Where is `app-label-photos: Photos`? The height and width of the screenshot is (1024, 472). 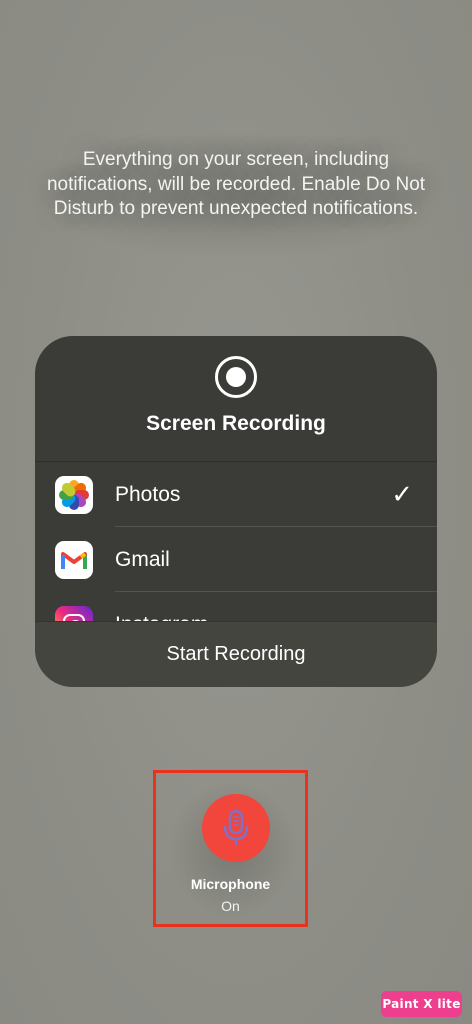 app-label-photos: Photos is located at coordinates (148, 494).